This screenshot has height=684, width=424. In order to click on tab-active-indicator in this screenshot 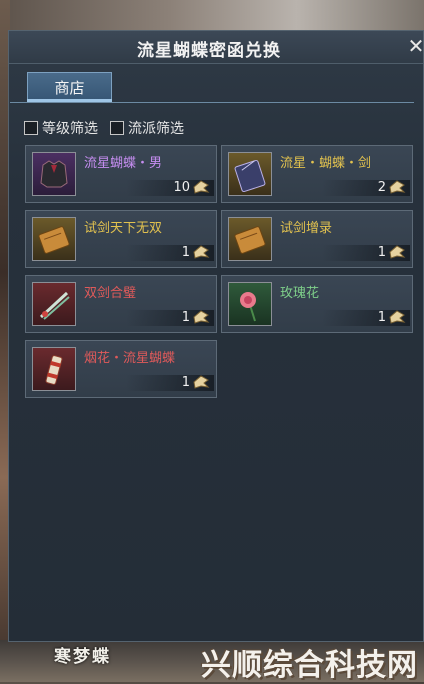, I will do `click(69, 100)`.